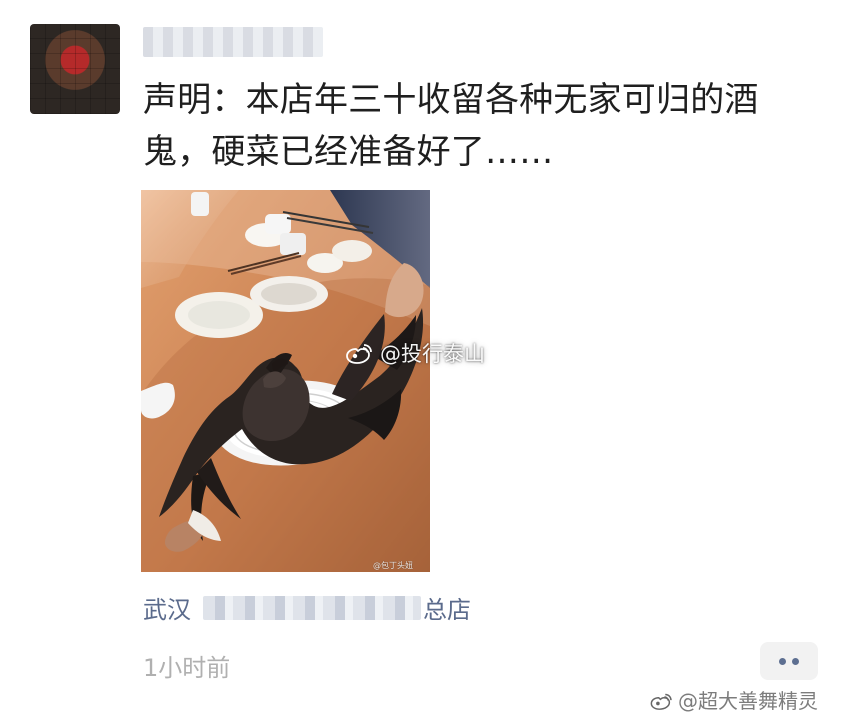 Image resolution: width=854 pixels, height=715 pixels. What do you see at coordinates (447, 610) in the screenshot?
I see `location-suffix: 总店` at bounding box center [447, 610].